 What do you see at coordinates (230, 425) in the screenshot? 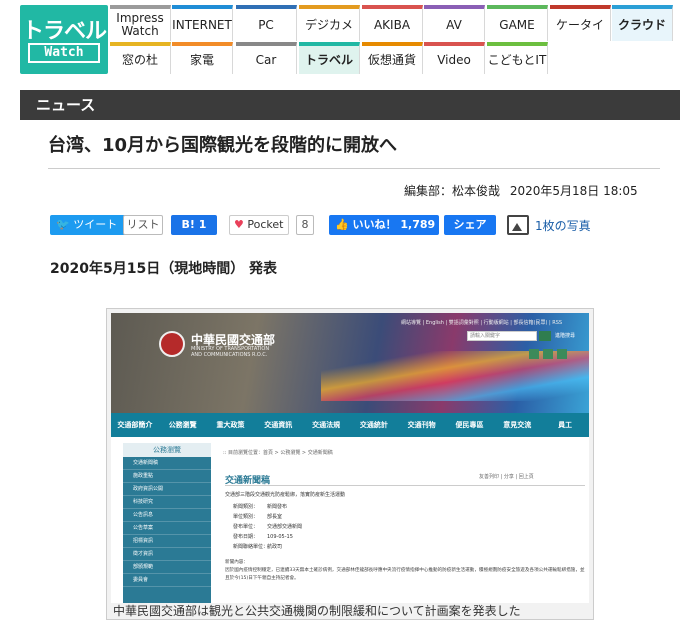
I see `ministry-menu-item: 重大政策` at bounding box center [230, 425].